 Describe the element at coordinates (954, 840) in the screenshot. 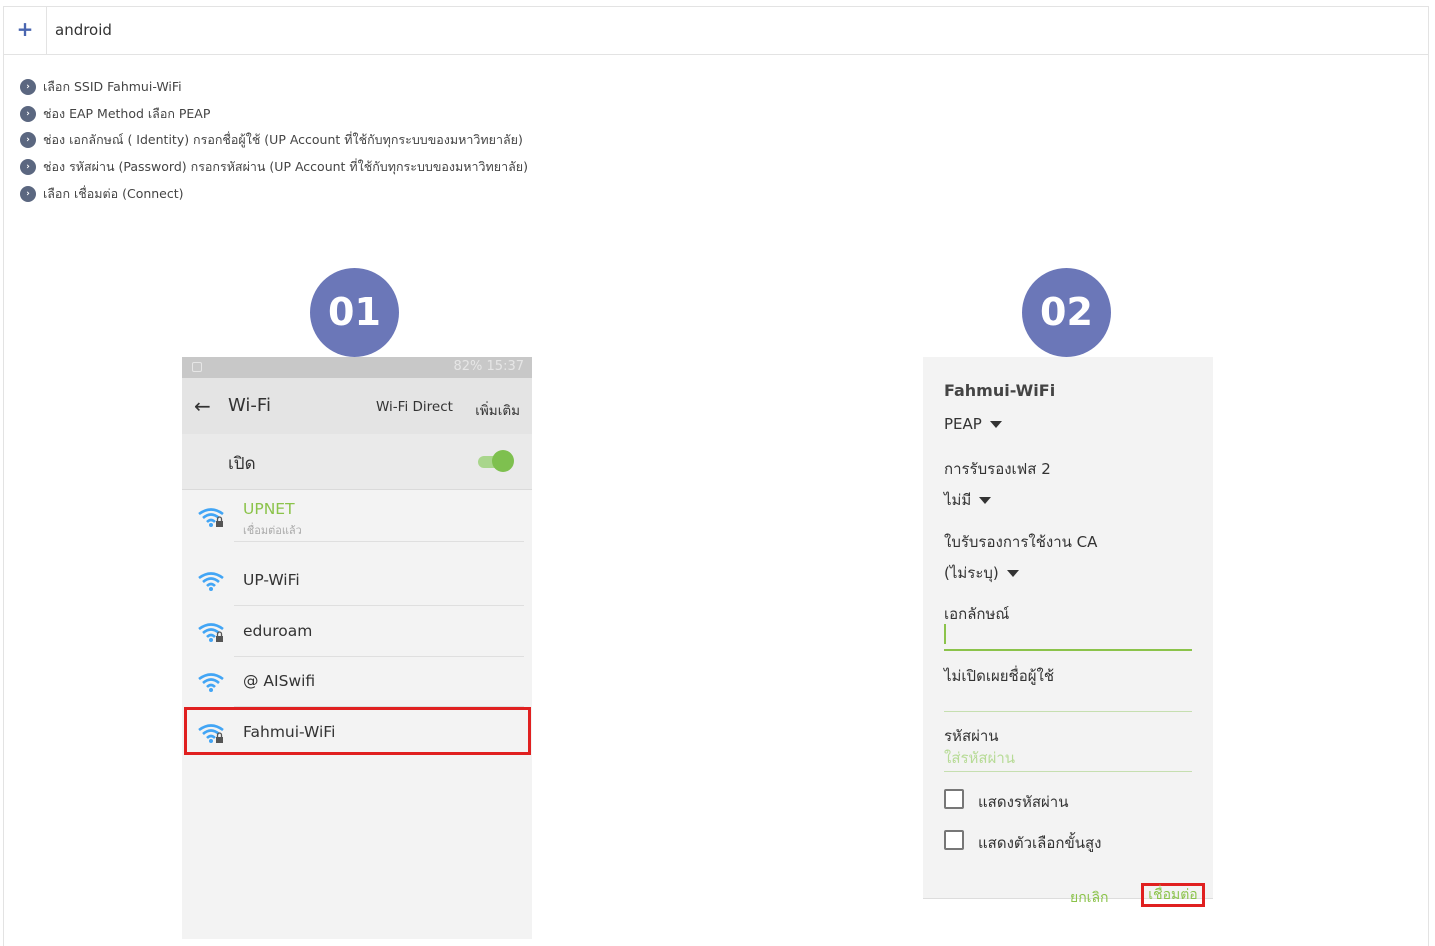

I see `show-advanced-checkbox` at that location.